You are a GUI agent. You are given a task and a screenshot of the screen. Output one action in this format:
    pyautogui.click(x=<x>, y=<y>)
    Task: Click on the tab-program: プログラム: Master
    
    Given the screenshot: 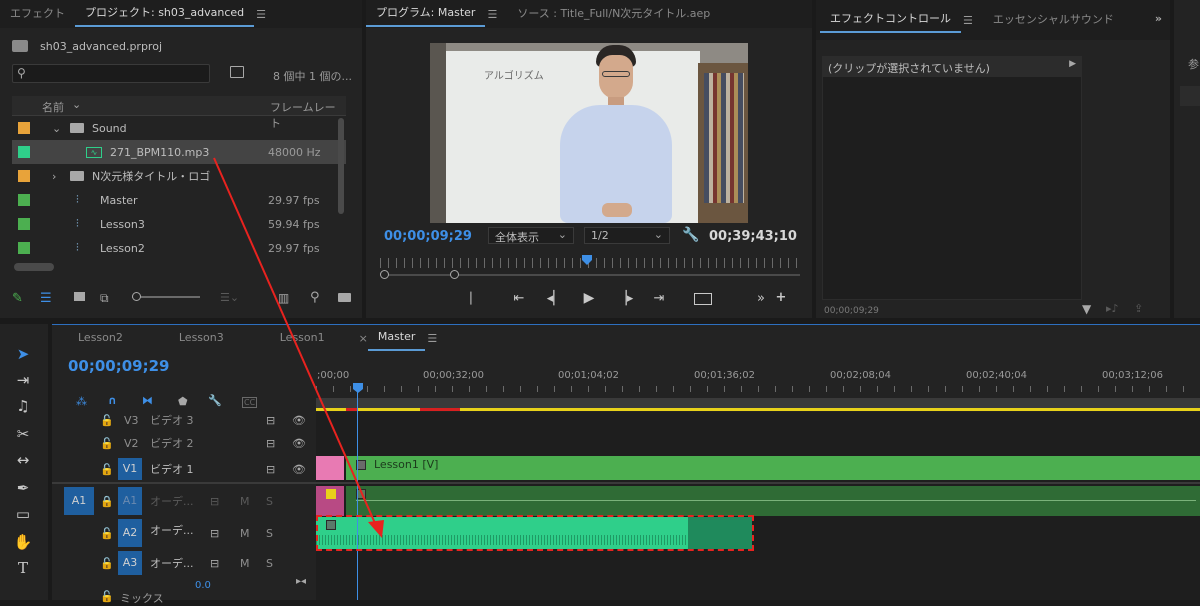 What is the action you would take?
    pyautogui.click(x=426, y=14)
    